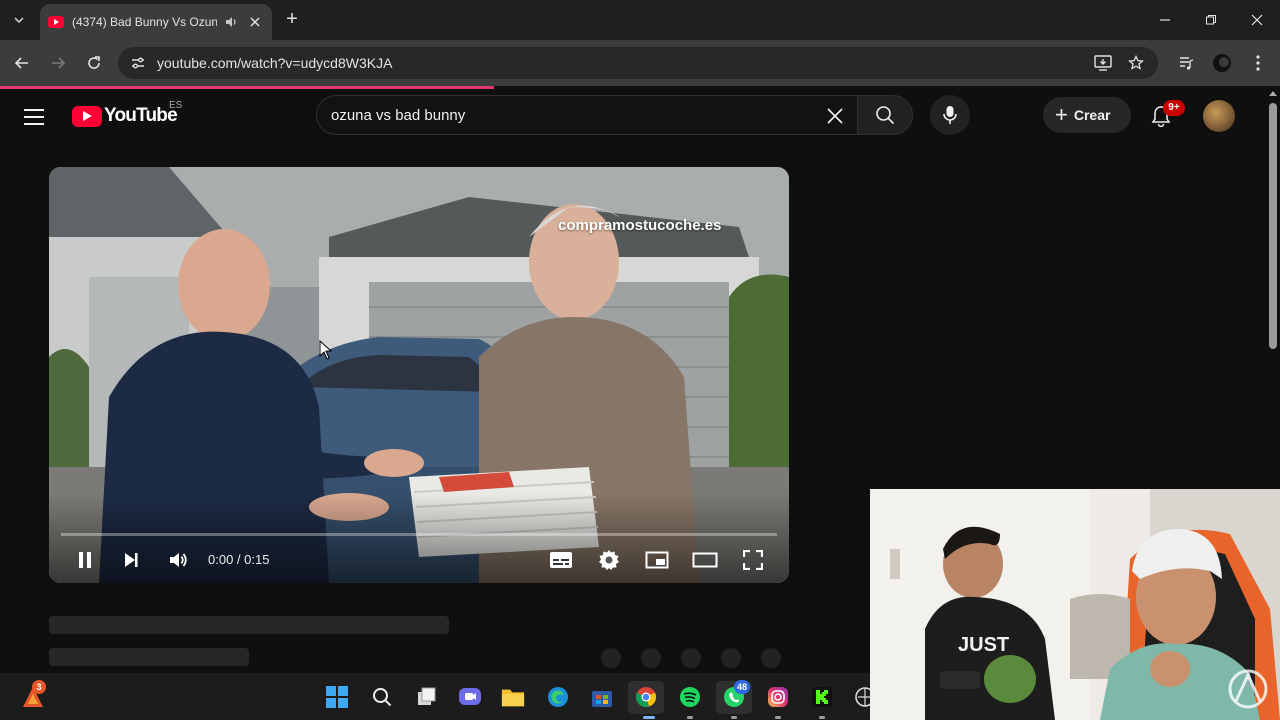 This screenshot has height=720, width=1280. What do you see at coordinates (56, 22) in the screenshot?
I see `youtube-favicon-icon` at bounding box center [56, 22].